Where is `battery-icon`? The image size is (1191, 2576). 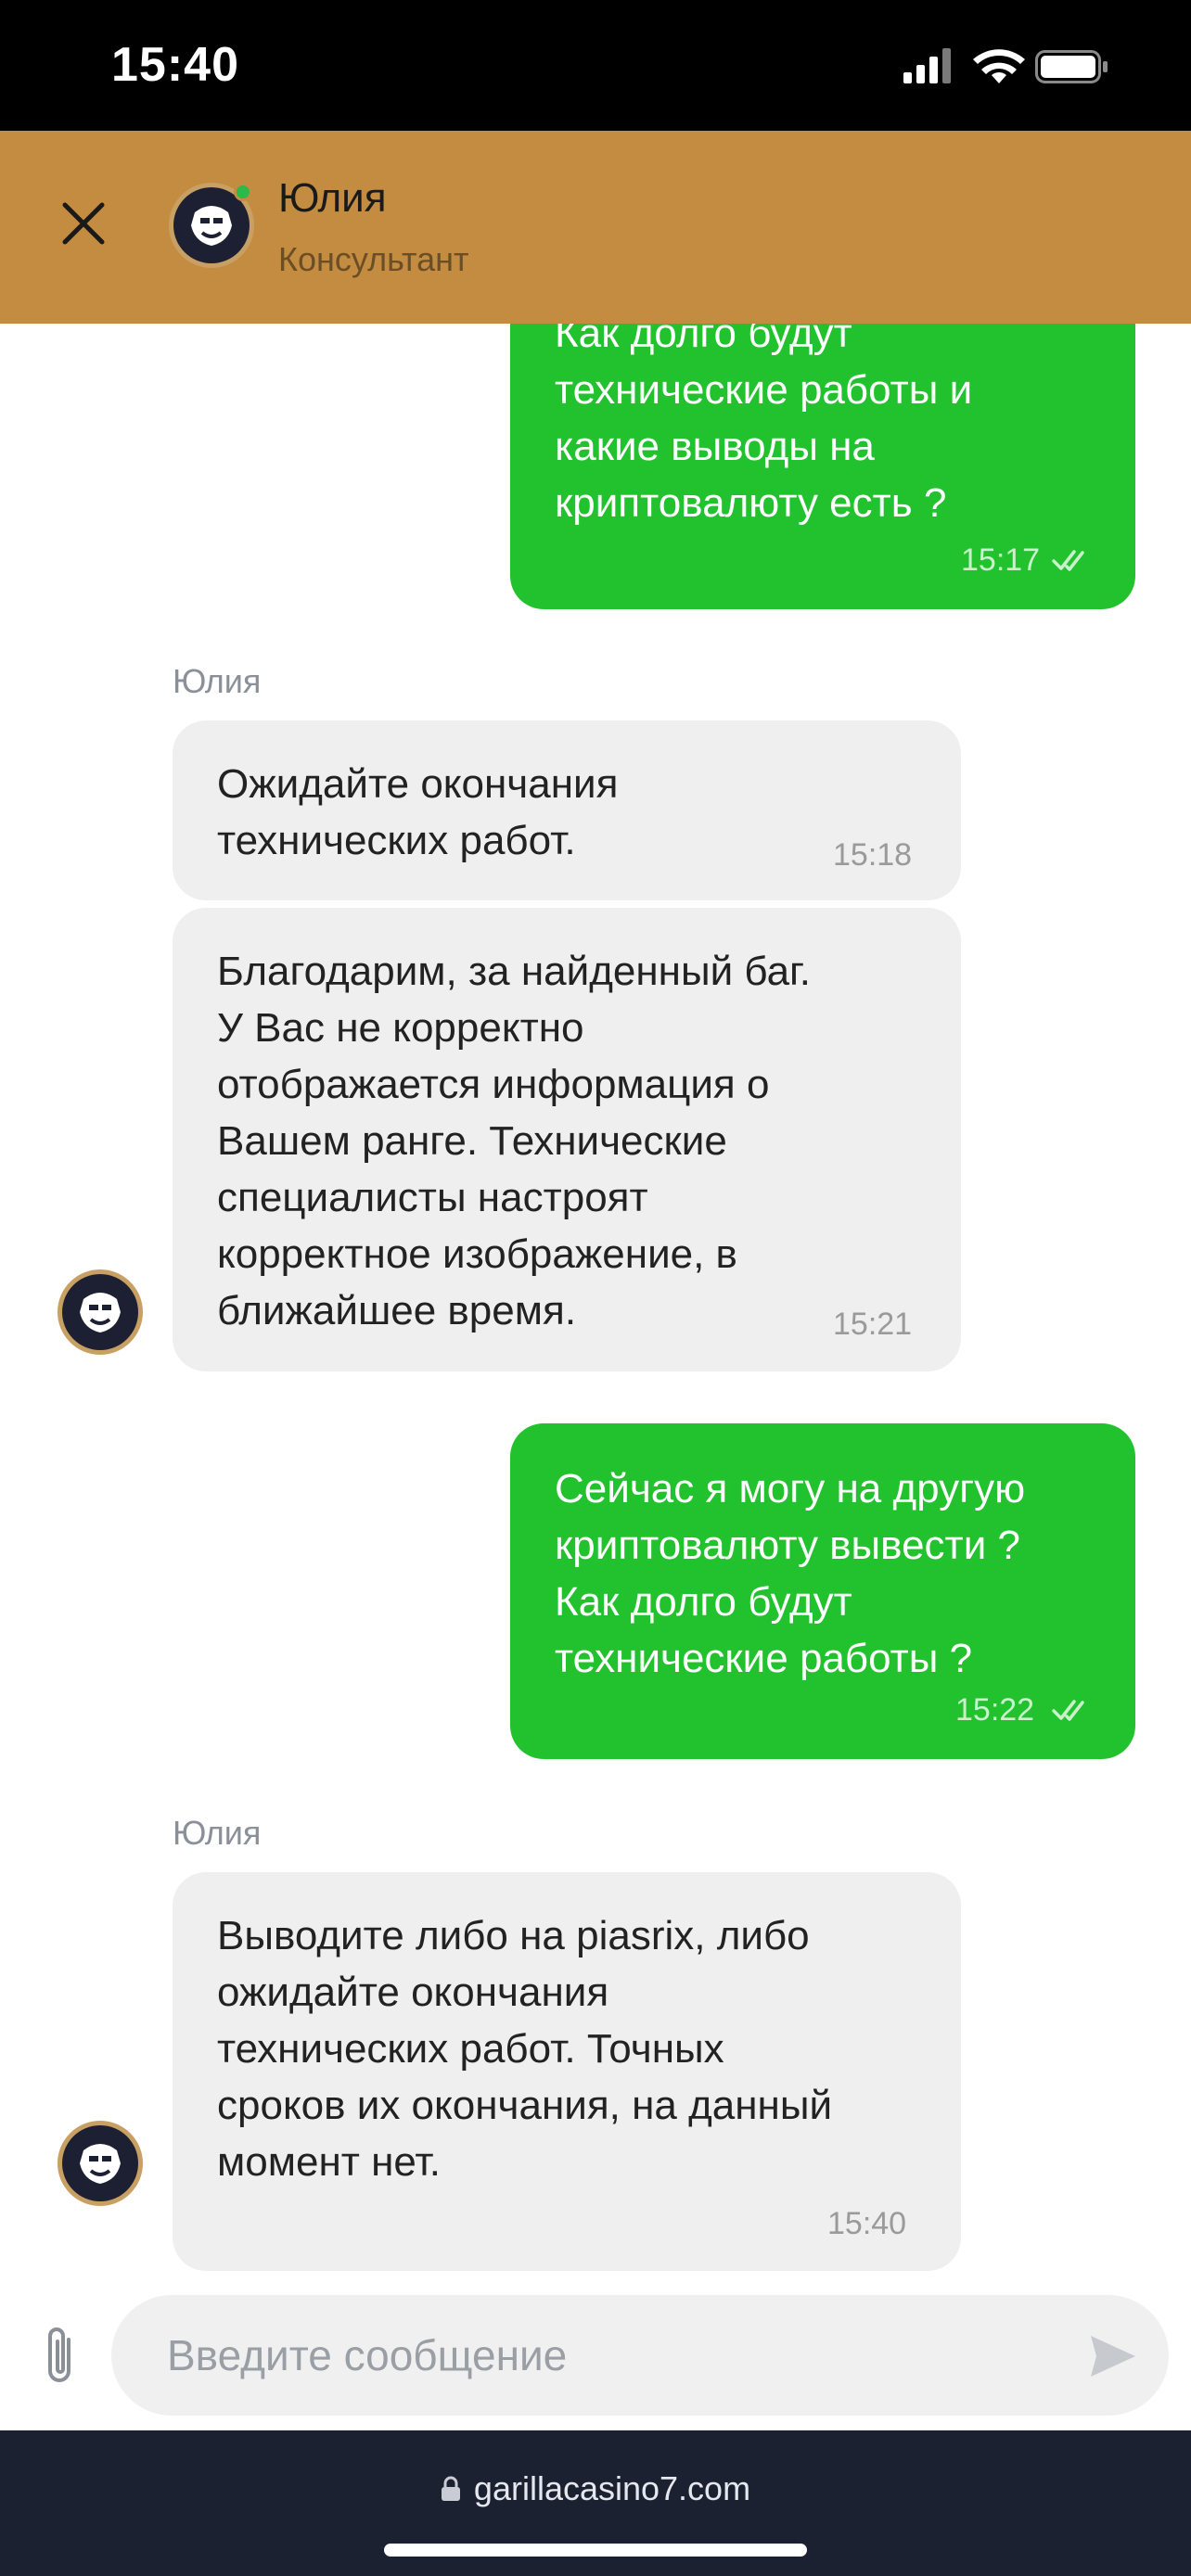
battery-icon is located at coordinates (1071, 66).